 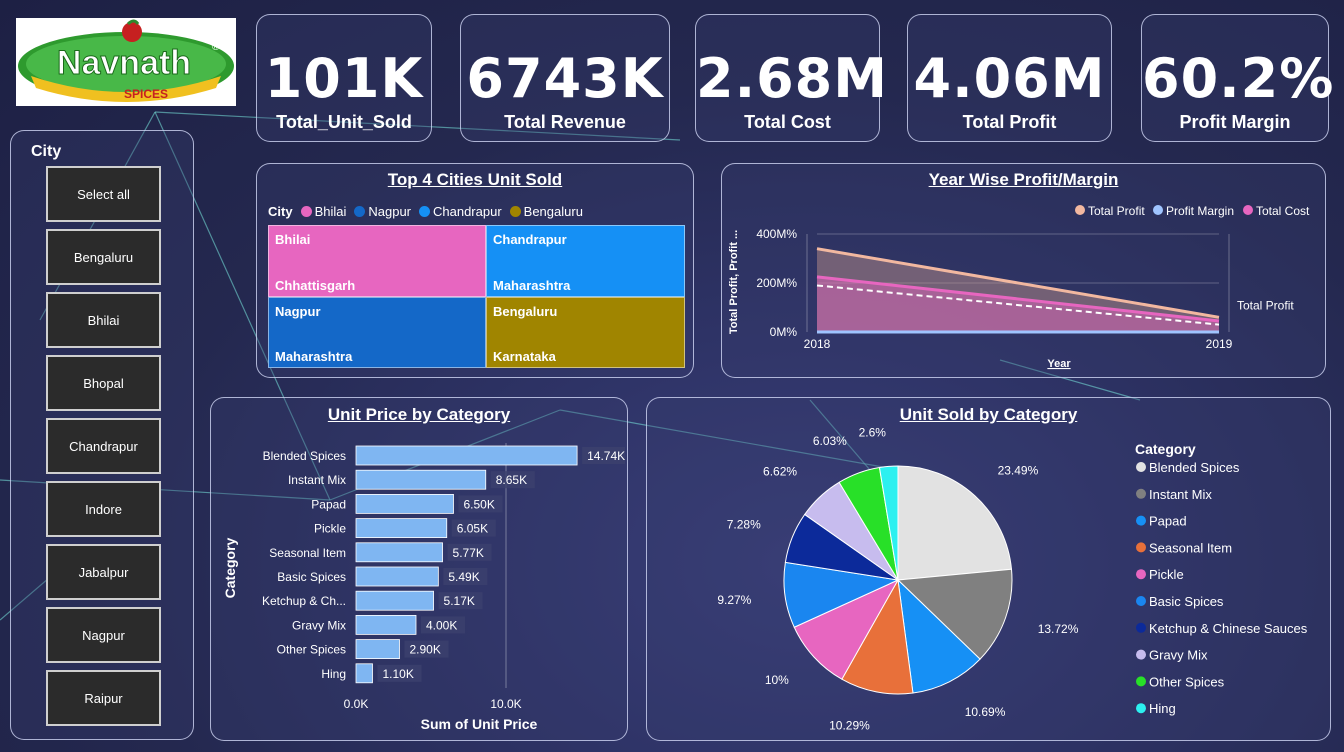 I want to click on brand-tagline: SPICES, so click(x=146, y=94).